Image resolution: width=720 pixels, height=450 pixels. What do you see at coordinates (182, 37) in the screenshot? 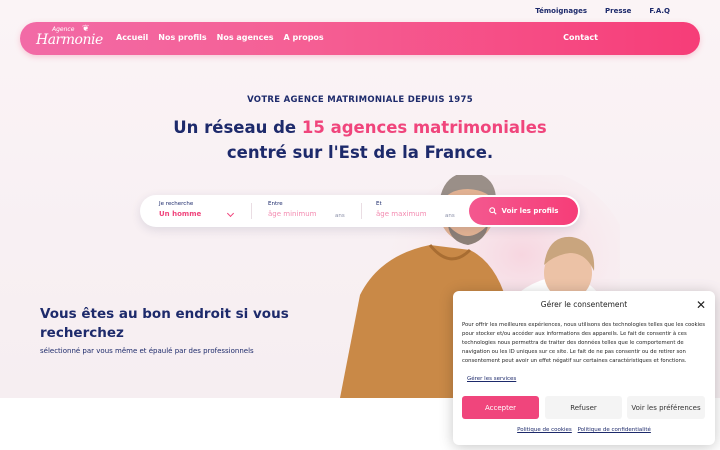
I see `nav-nos-profils: Nos profils` at bounding box center [182, 37].